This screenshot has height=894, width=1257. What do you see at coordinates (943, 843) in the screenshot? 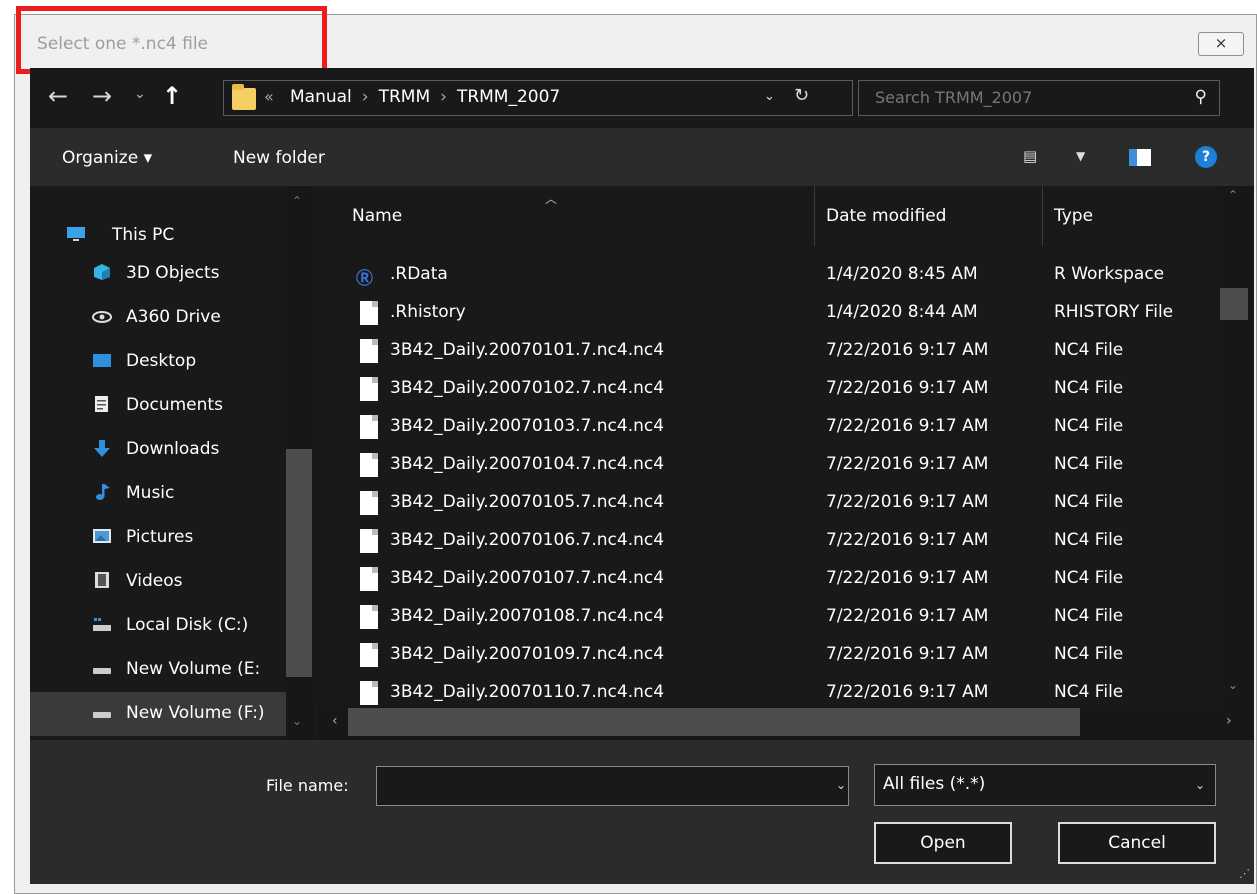
I see `open-button: Open` at bounding box center [943, 843].